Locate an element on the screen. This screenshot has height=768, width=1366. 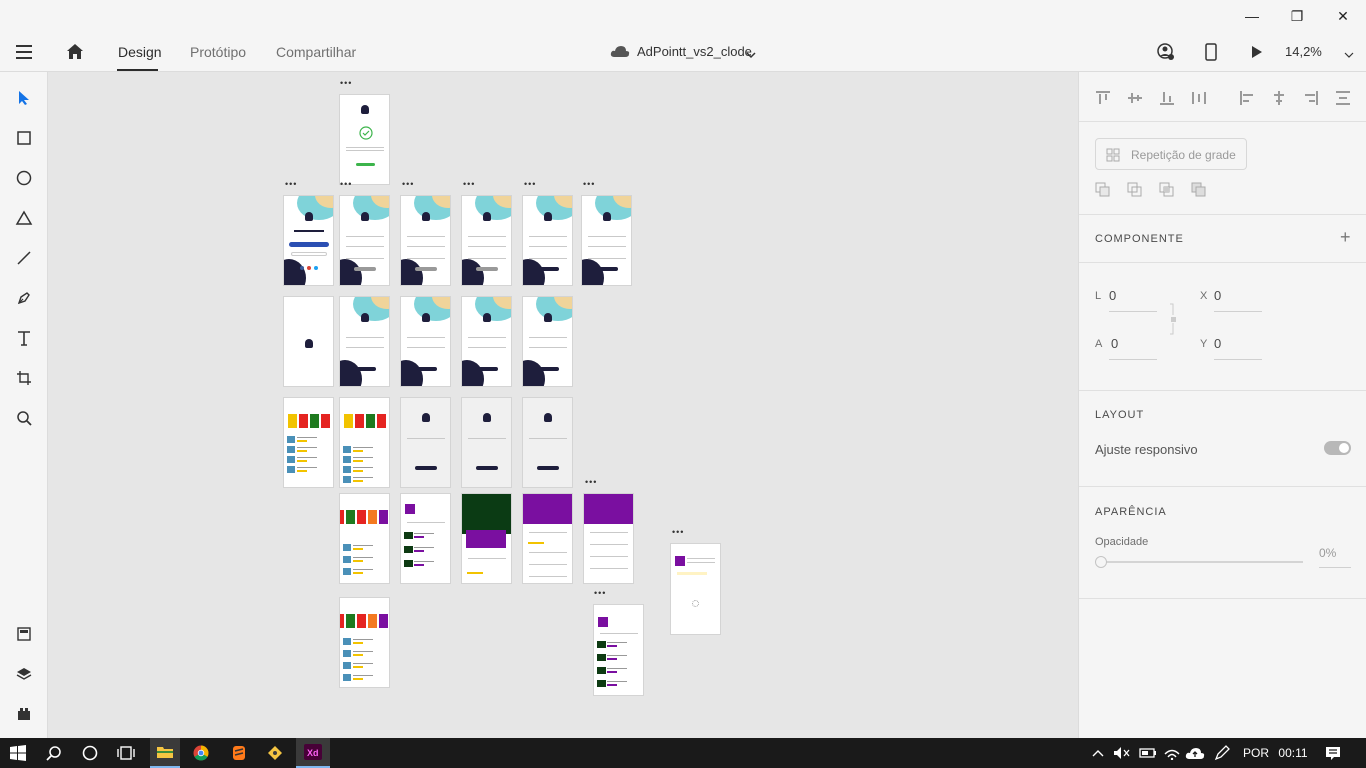
align-bottom-icon is located at coordinates (1167, 99).